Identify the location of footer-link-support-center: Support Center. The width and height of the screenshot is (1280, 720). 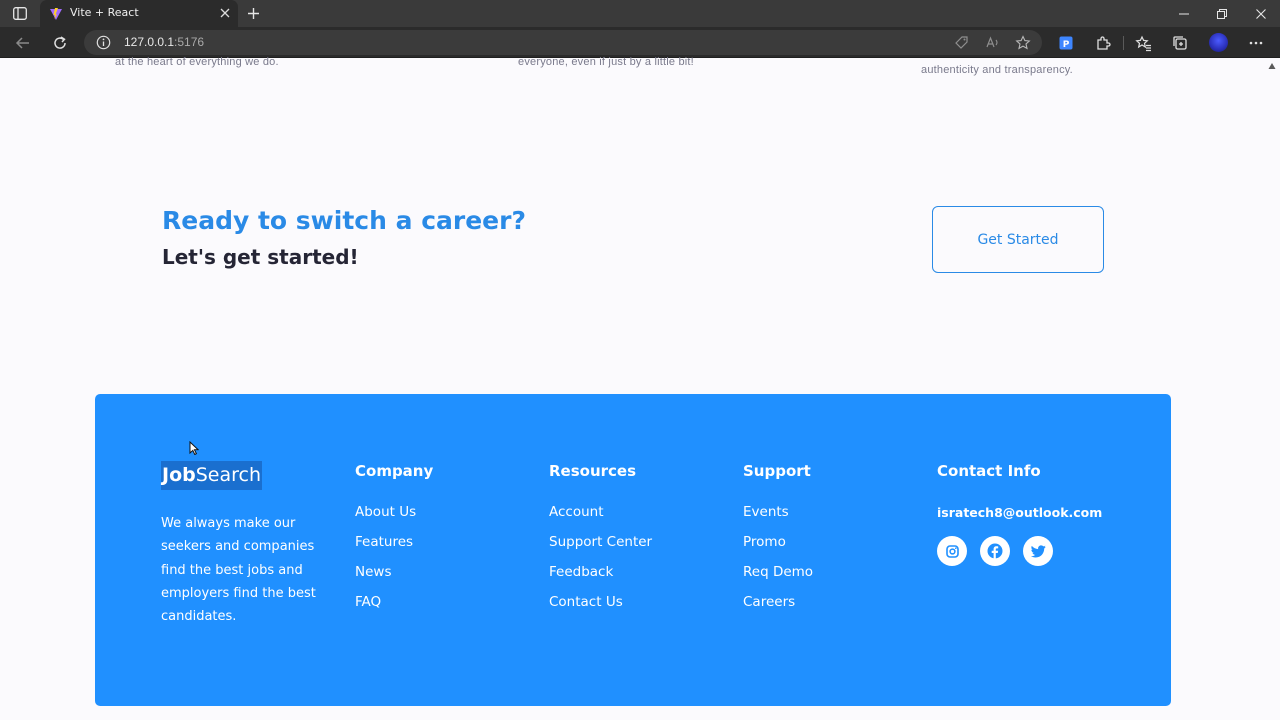
(600, 549).